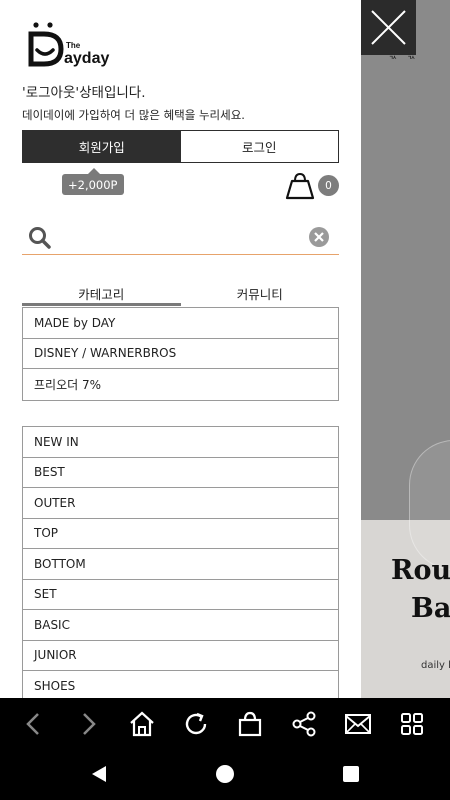 The image size is (450, 800). What do you see at coordinates (180, 655) in the screenshot?
I see `list-item: JUNIOR` at bounding box center [180, 655].